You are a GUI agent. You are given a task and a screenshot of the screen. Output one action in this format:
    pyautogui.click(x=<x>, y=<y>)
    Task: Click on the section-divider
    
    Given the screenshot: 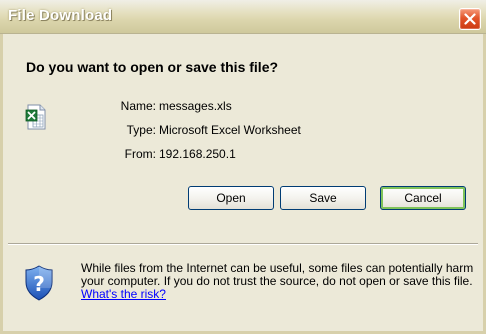 What is the action you would take?
    pyautogui.click(x=243, y=244)
    